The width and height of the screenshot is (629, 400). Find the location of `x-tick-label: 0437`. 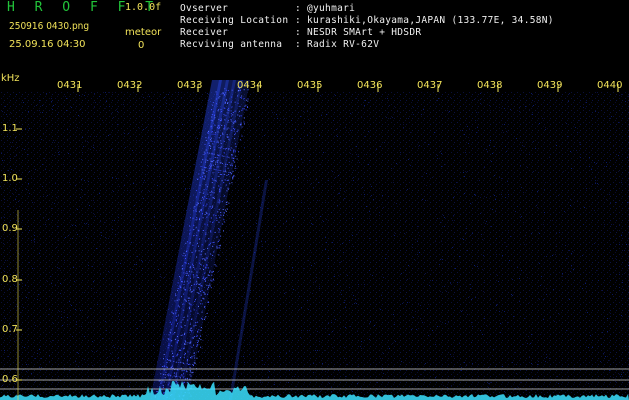

x-tick-label: 0437 is located at coordinates (430, 85).